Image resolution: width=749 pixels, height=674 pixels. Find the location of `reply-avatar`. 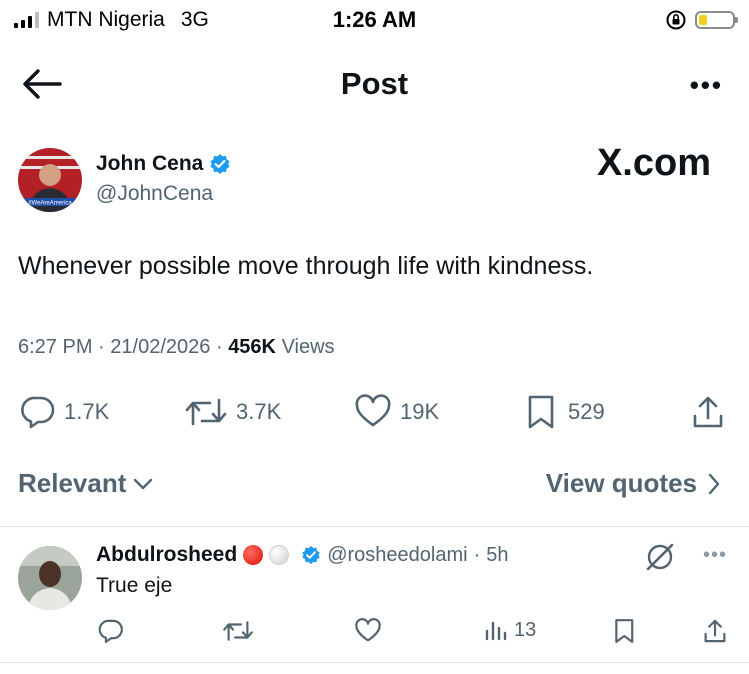

reply-avatar is located at coordinates (50, 578).